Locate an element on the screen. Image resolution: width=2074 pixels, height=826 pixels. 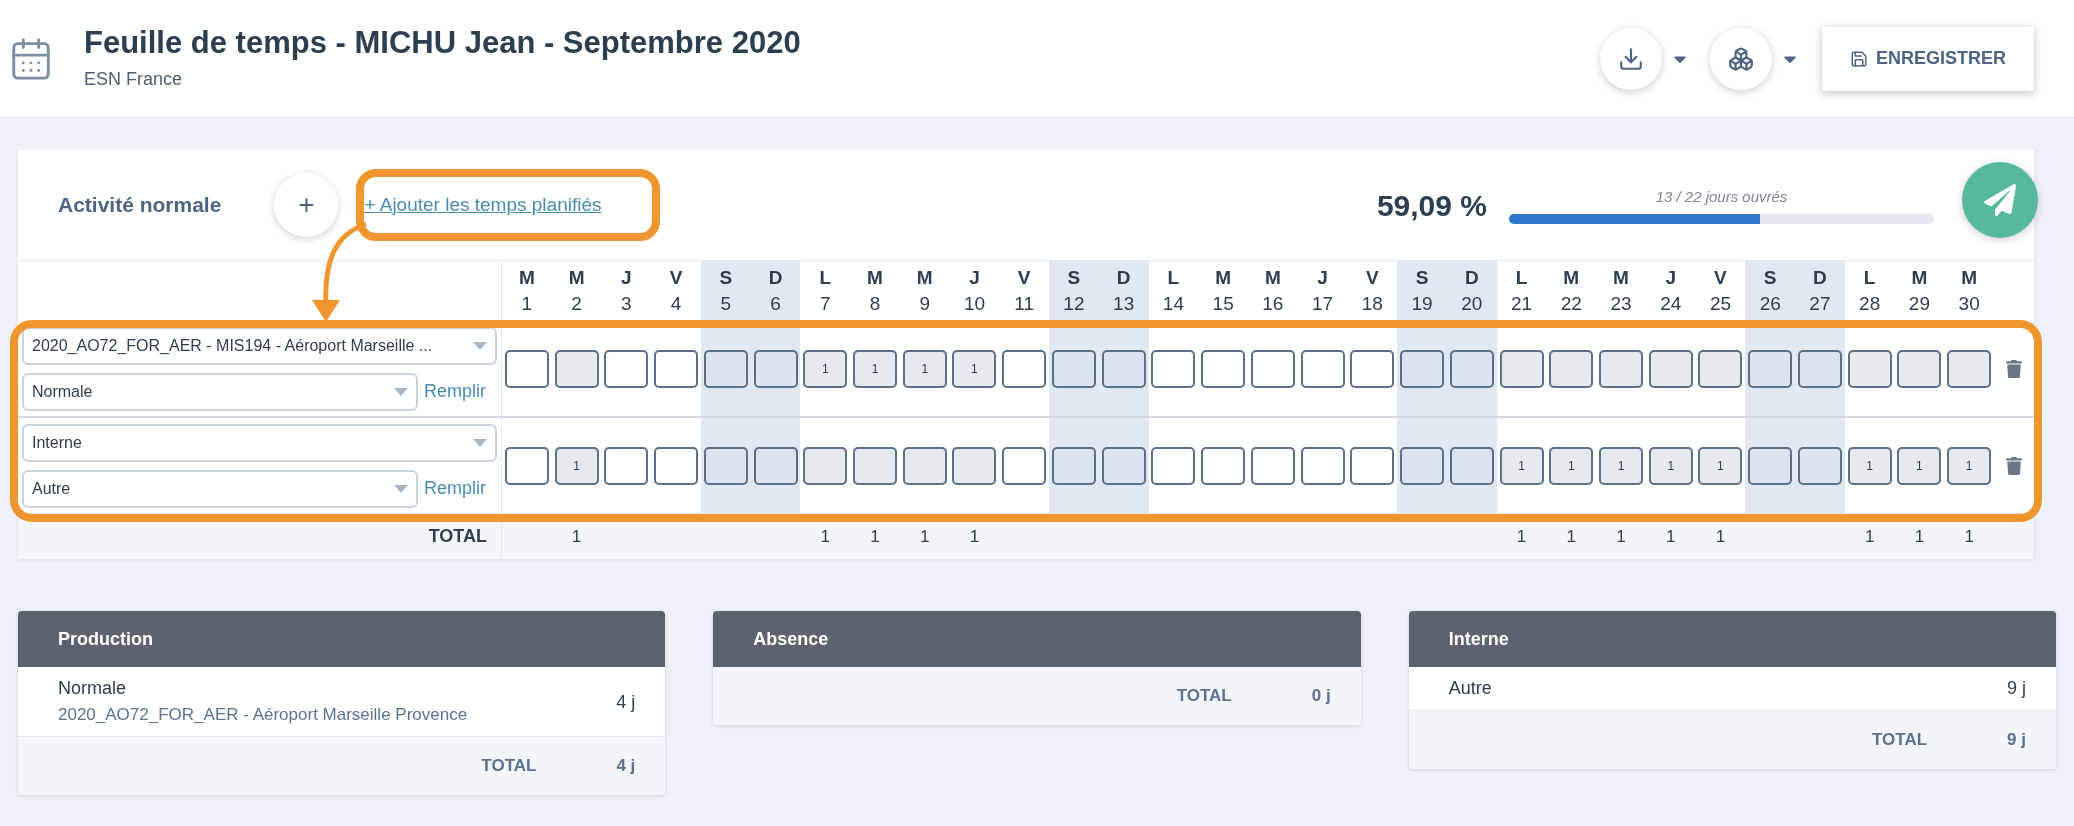
entry-value: 9 j is located at coordinates (2016, 688).